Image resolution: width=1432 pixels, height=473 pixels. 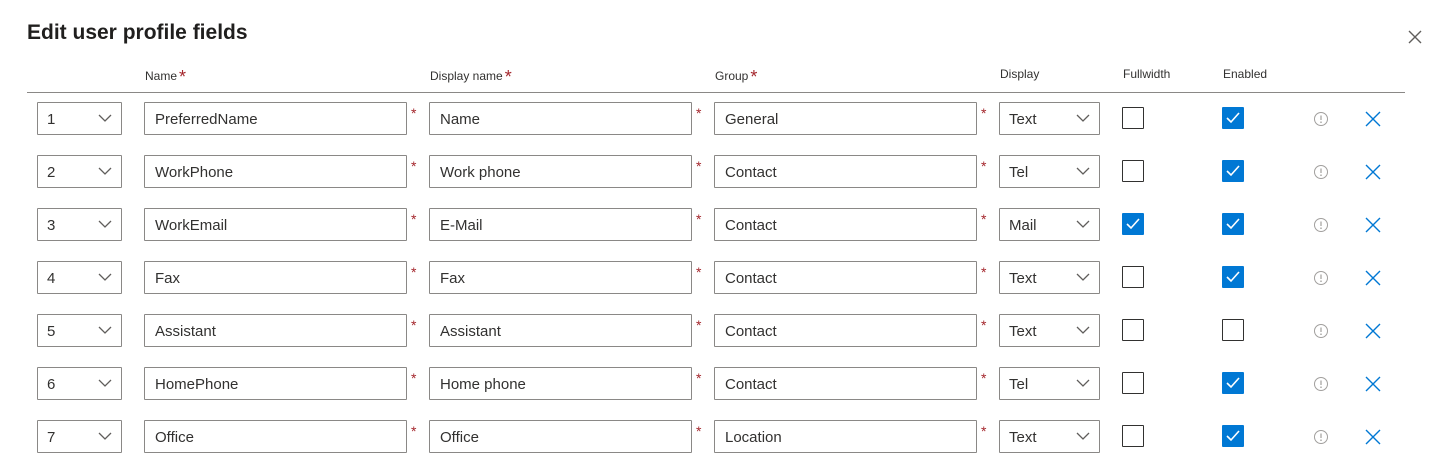 I want to click on display-type-value: Mail, so click(x=1023, y=225).